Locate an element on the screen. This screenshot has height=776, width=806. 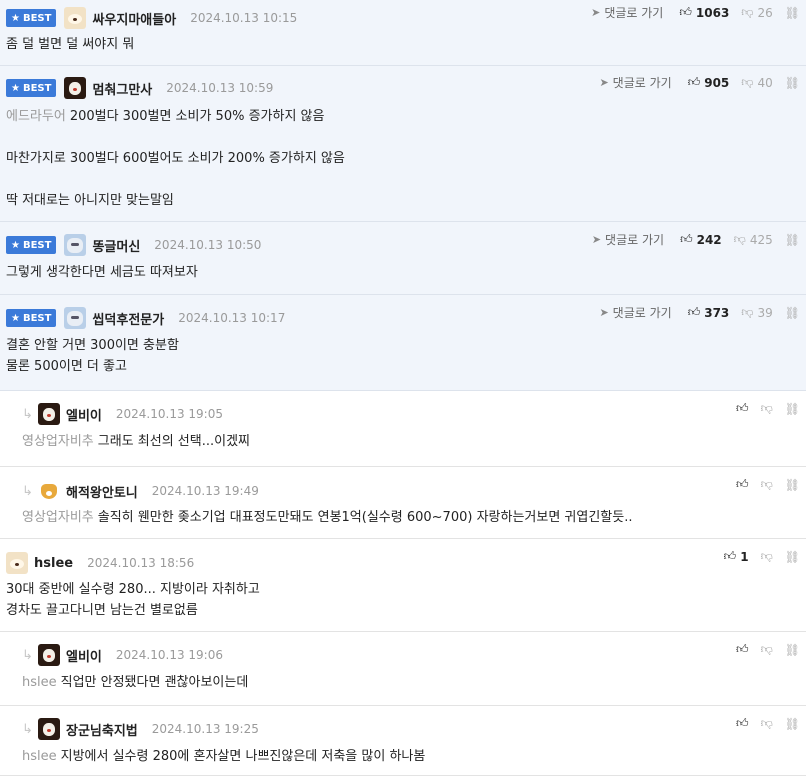
downvote-button: 👎︎ 40 is located at coordinates (756, 82).